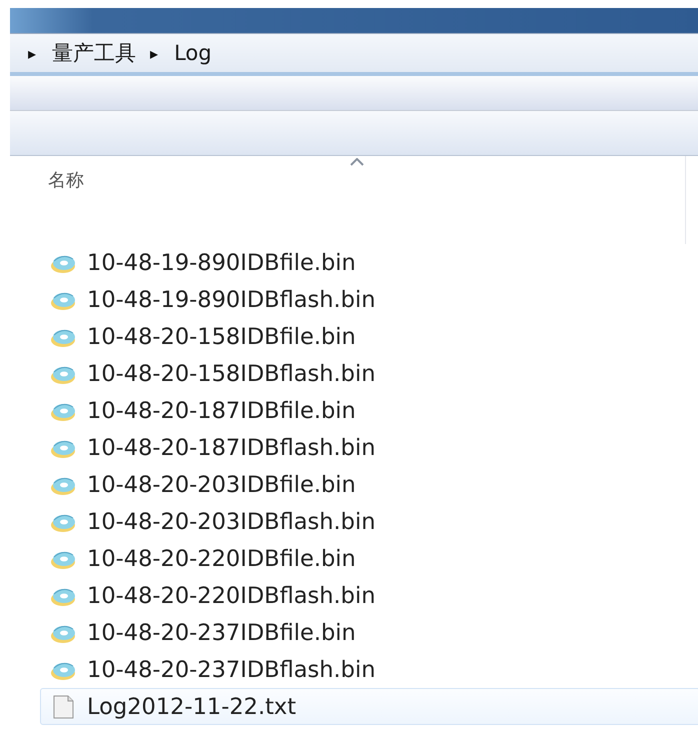 This screenshot has height=735, width=698. I want to click on file-name: 10-48-20-220IDBfile.bin, so click(221, 559).